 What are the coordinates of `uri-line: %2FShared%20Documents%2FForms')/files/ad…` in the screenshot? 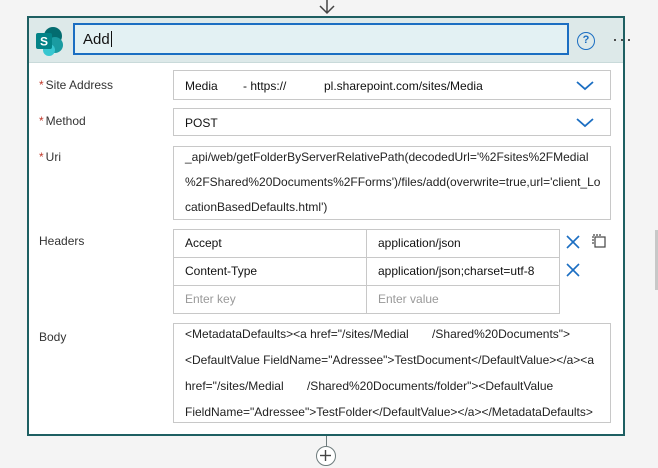 It's located at (393, 182).